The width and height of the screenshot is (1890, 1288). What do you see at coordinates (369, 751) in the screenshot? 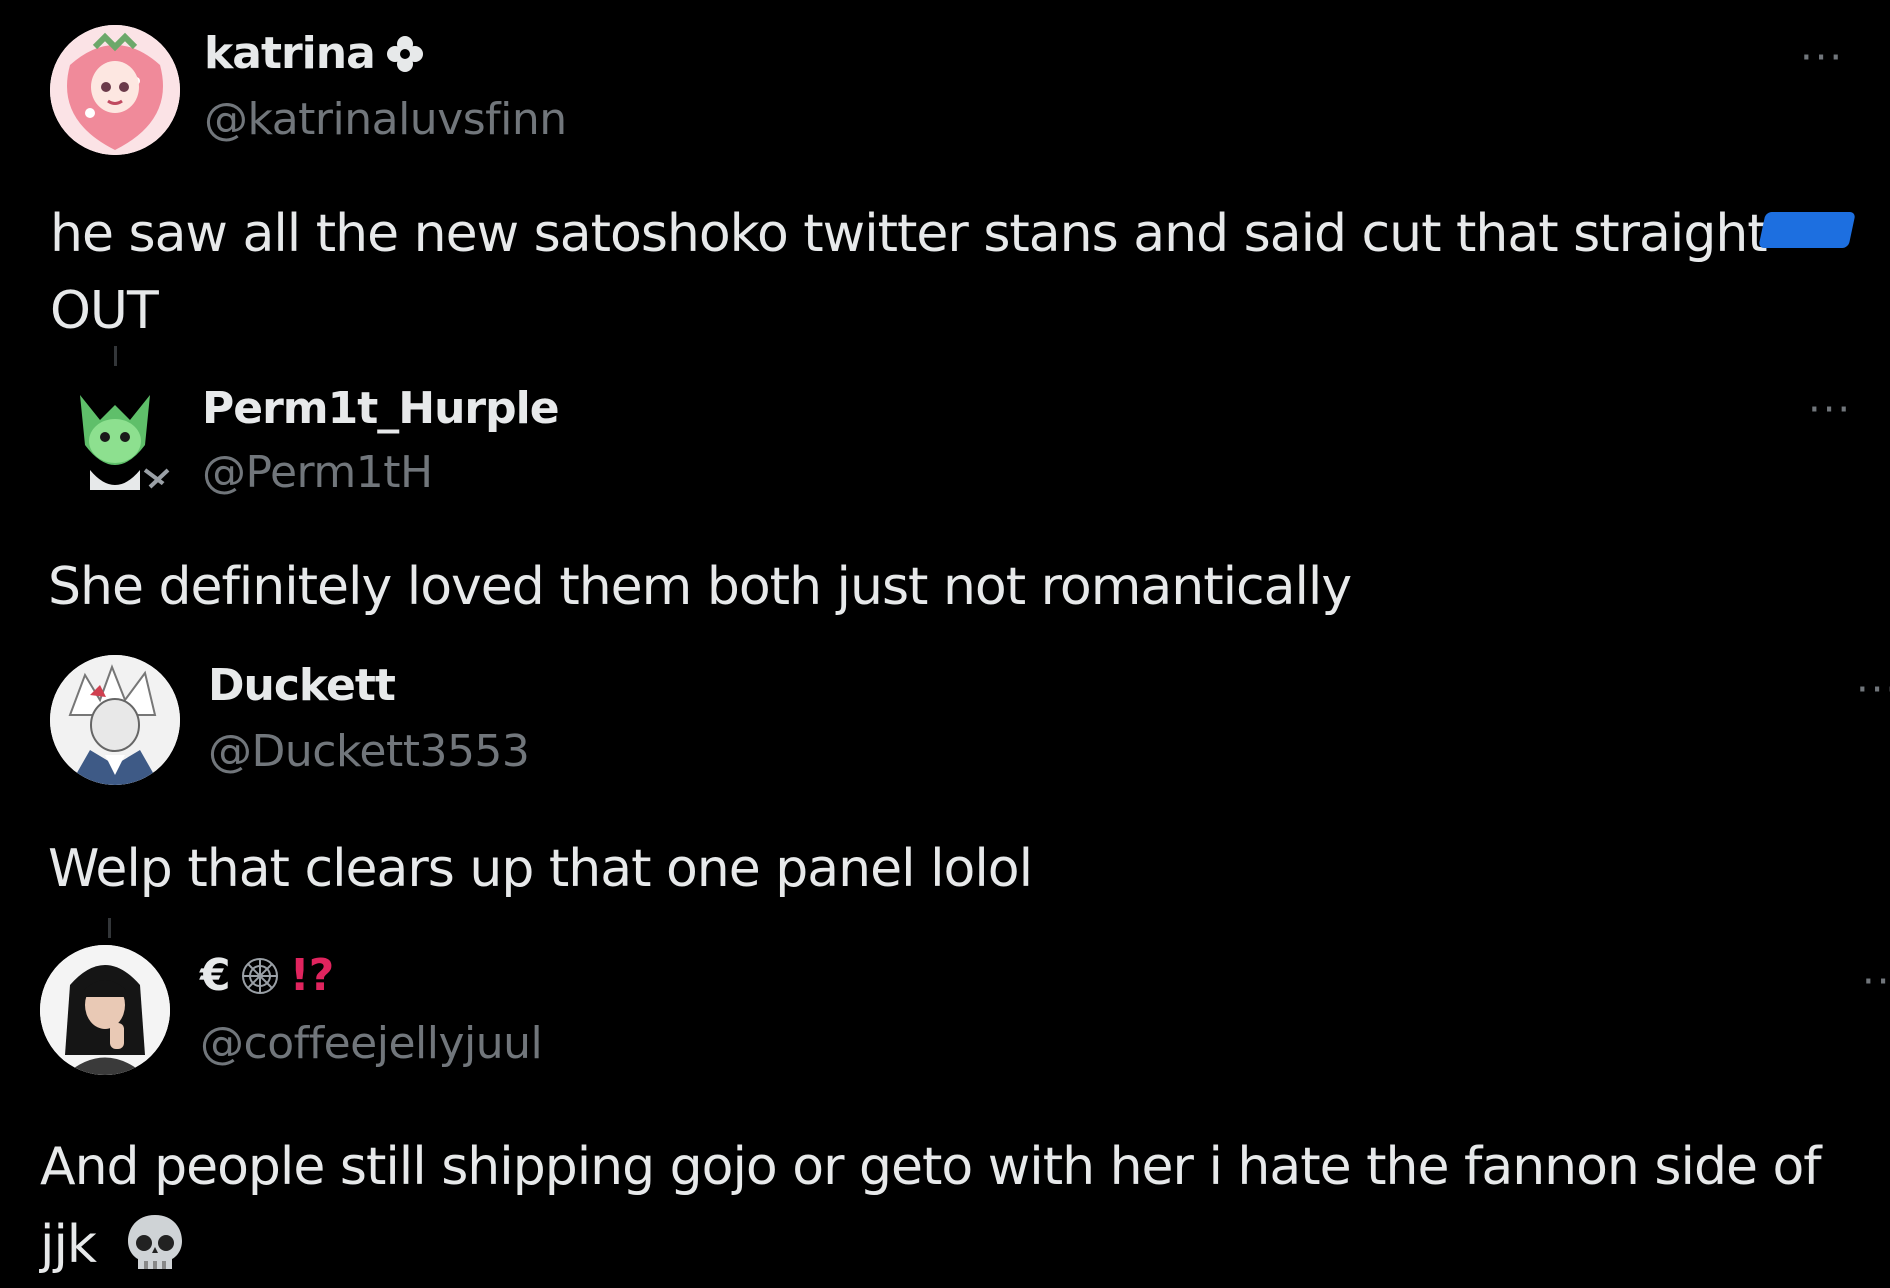
I see `handle: @Duckett3553` at bounding box center [369, 751].